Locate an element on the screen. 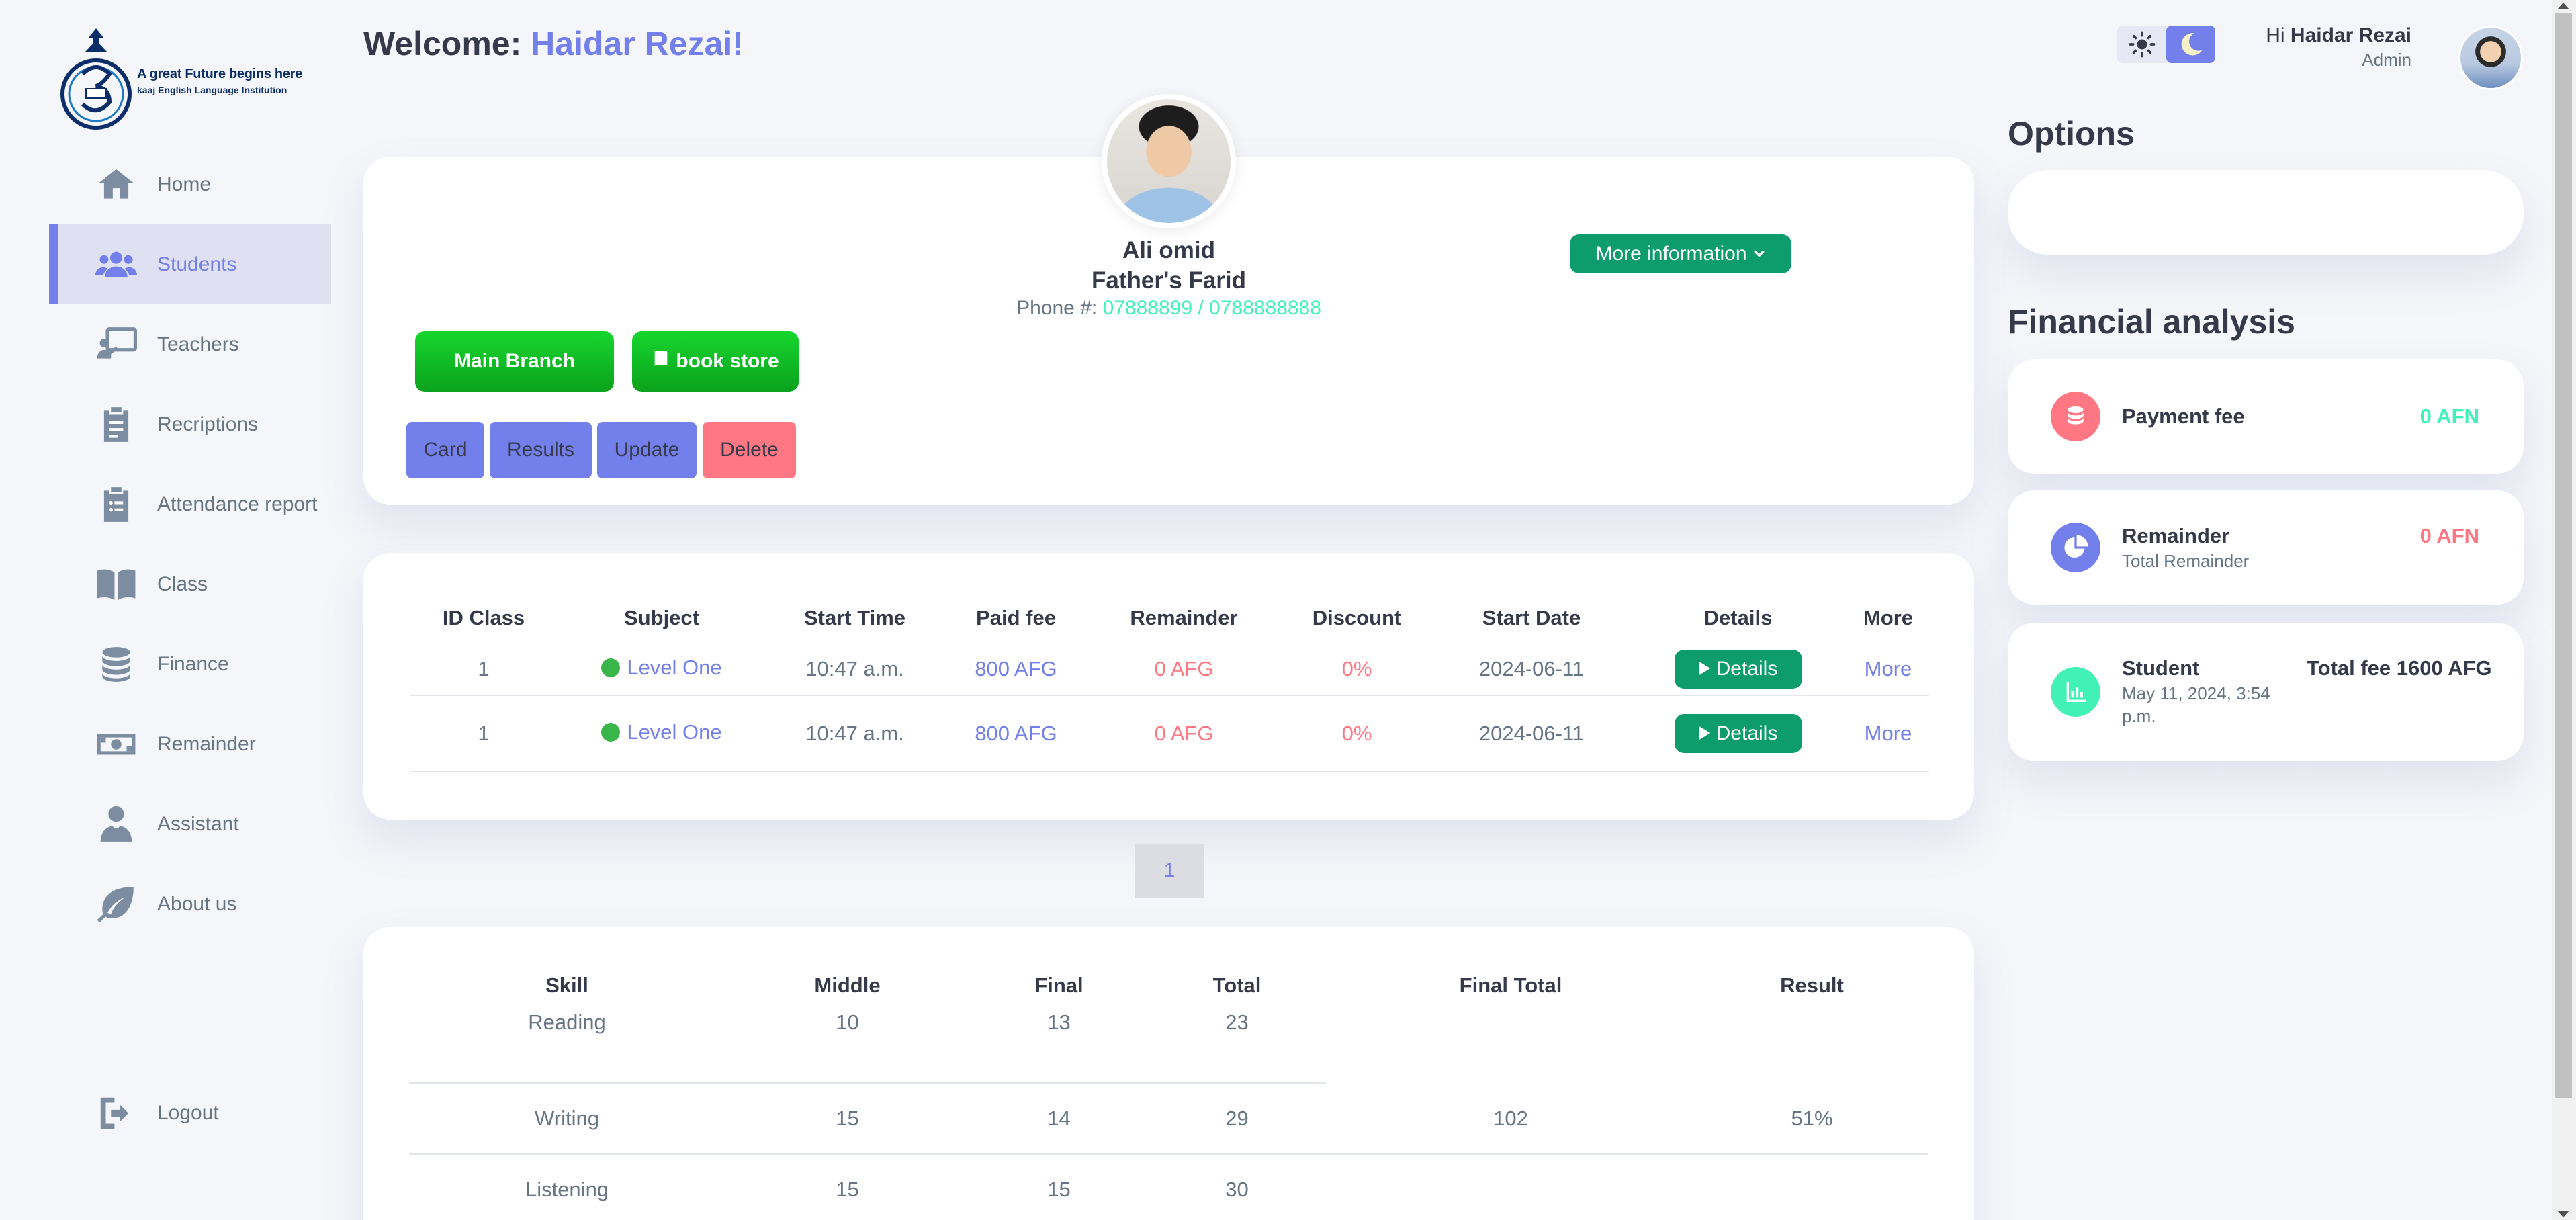 Image resolution: width=2576 pixels, height=1220 pixels. book-icon is located at coordinates (661, 361).